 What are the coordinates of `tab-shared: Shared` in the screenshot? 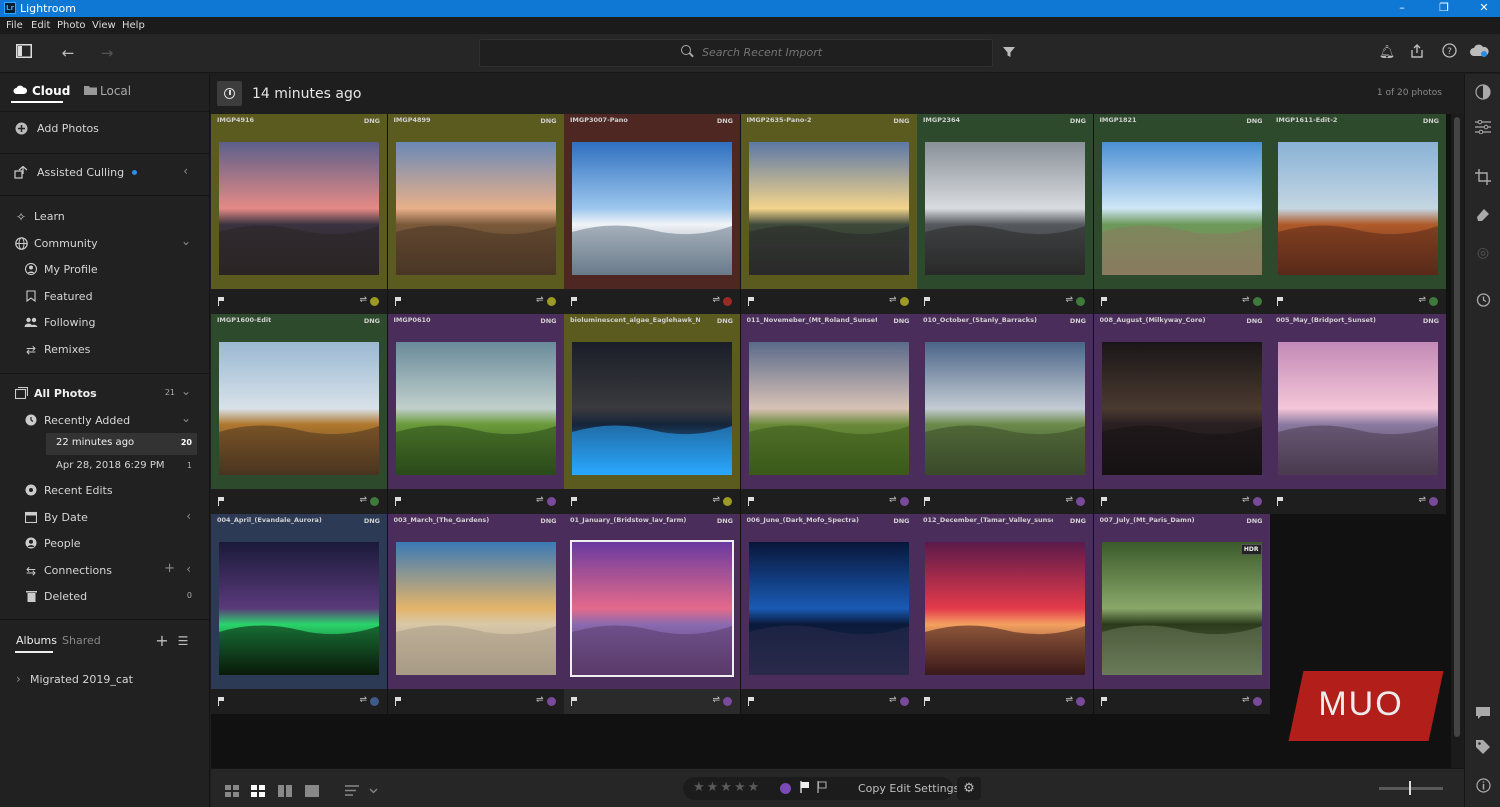 It's located at (85, 641).